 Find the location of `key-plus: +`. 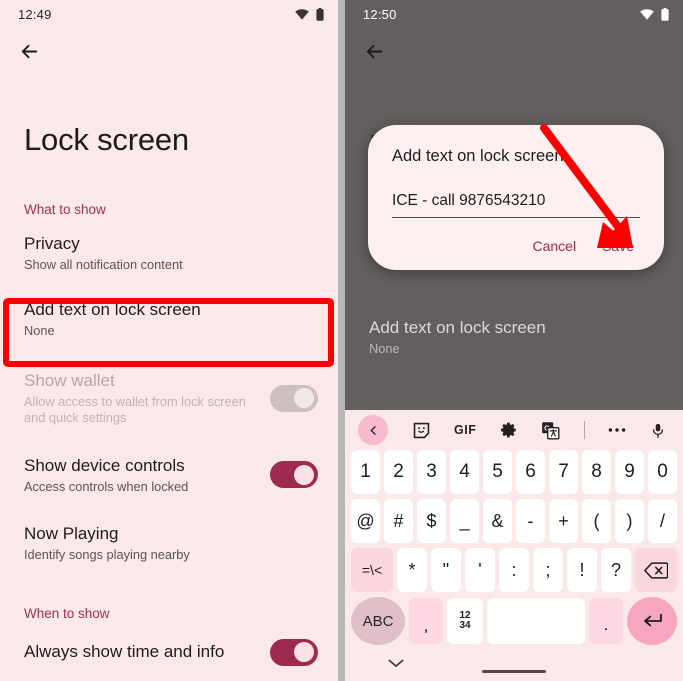

key-plus: + is located at coordinates (563, 521).